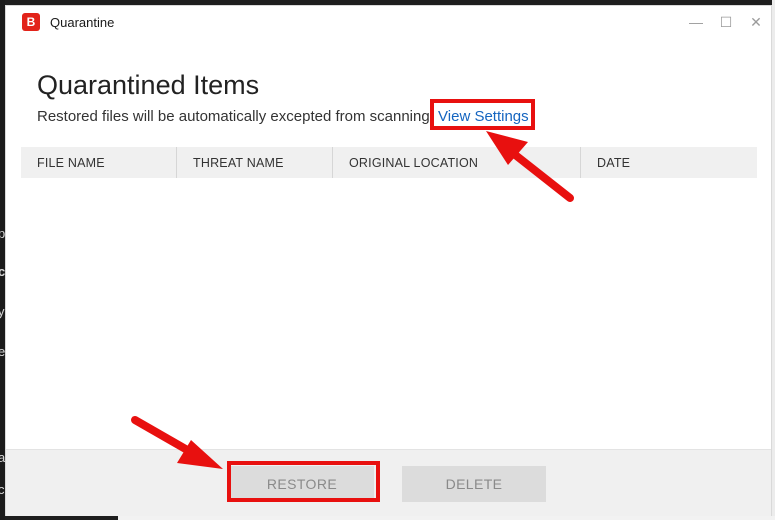 This screenshot has height=520, width=775. Describe the element at coordinates (31, 22) in the screenshot. I see `bitdefender-logo-icon: B` at that location.